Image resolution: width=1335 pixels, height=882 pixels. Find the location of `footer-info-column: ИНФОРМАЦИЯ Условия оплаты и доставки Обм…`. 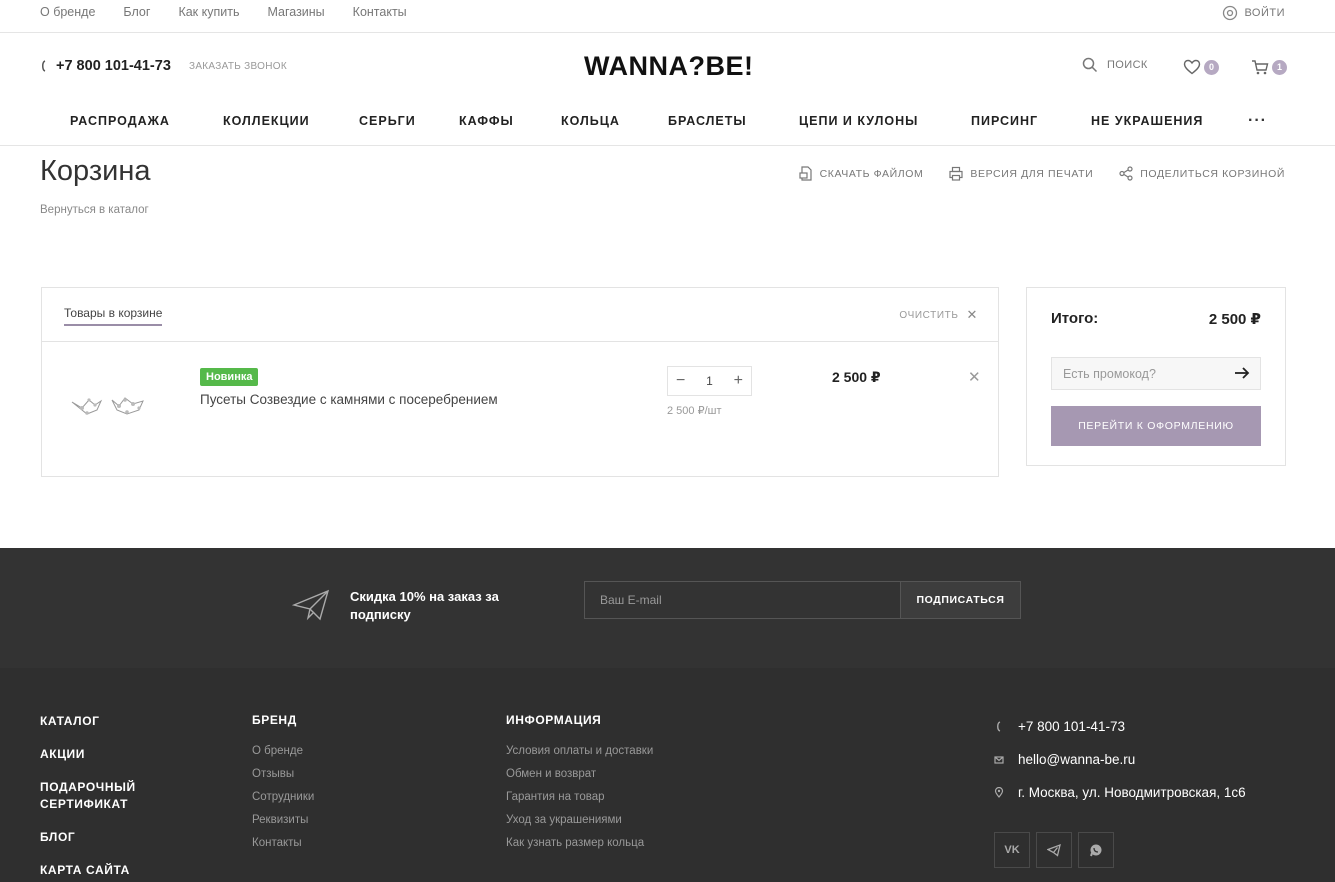

footer-info-column: ИНФОРМАЦИЯ Условия оплаты и доставки Обм… is located at coordinates (579, 786).